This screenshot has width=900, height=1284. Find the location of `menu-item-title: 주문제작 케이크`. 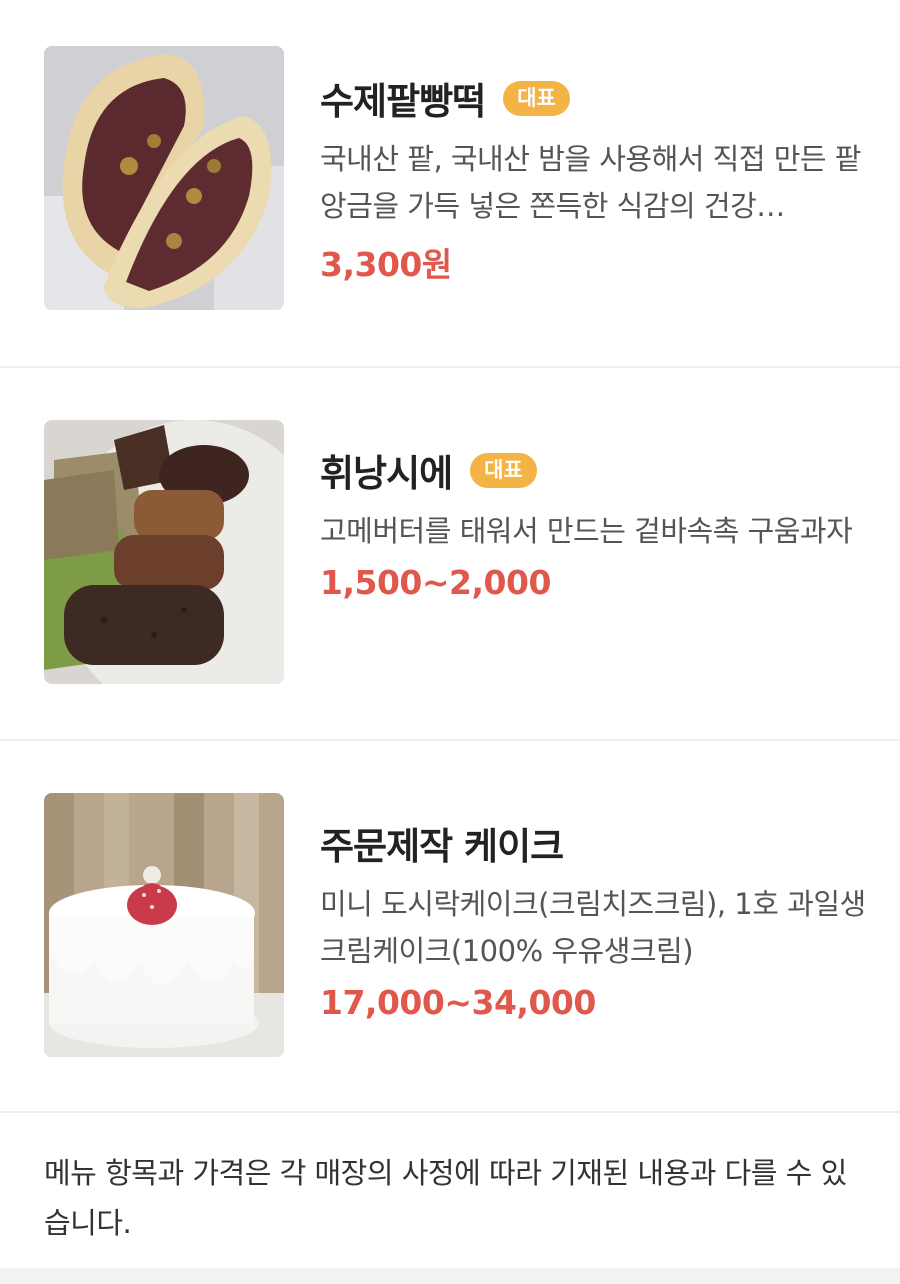

menu-item-title: 주문제작 케이크 is located at coordinates (442, 846).